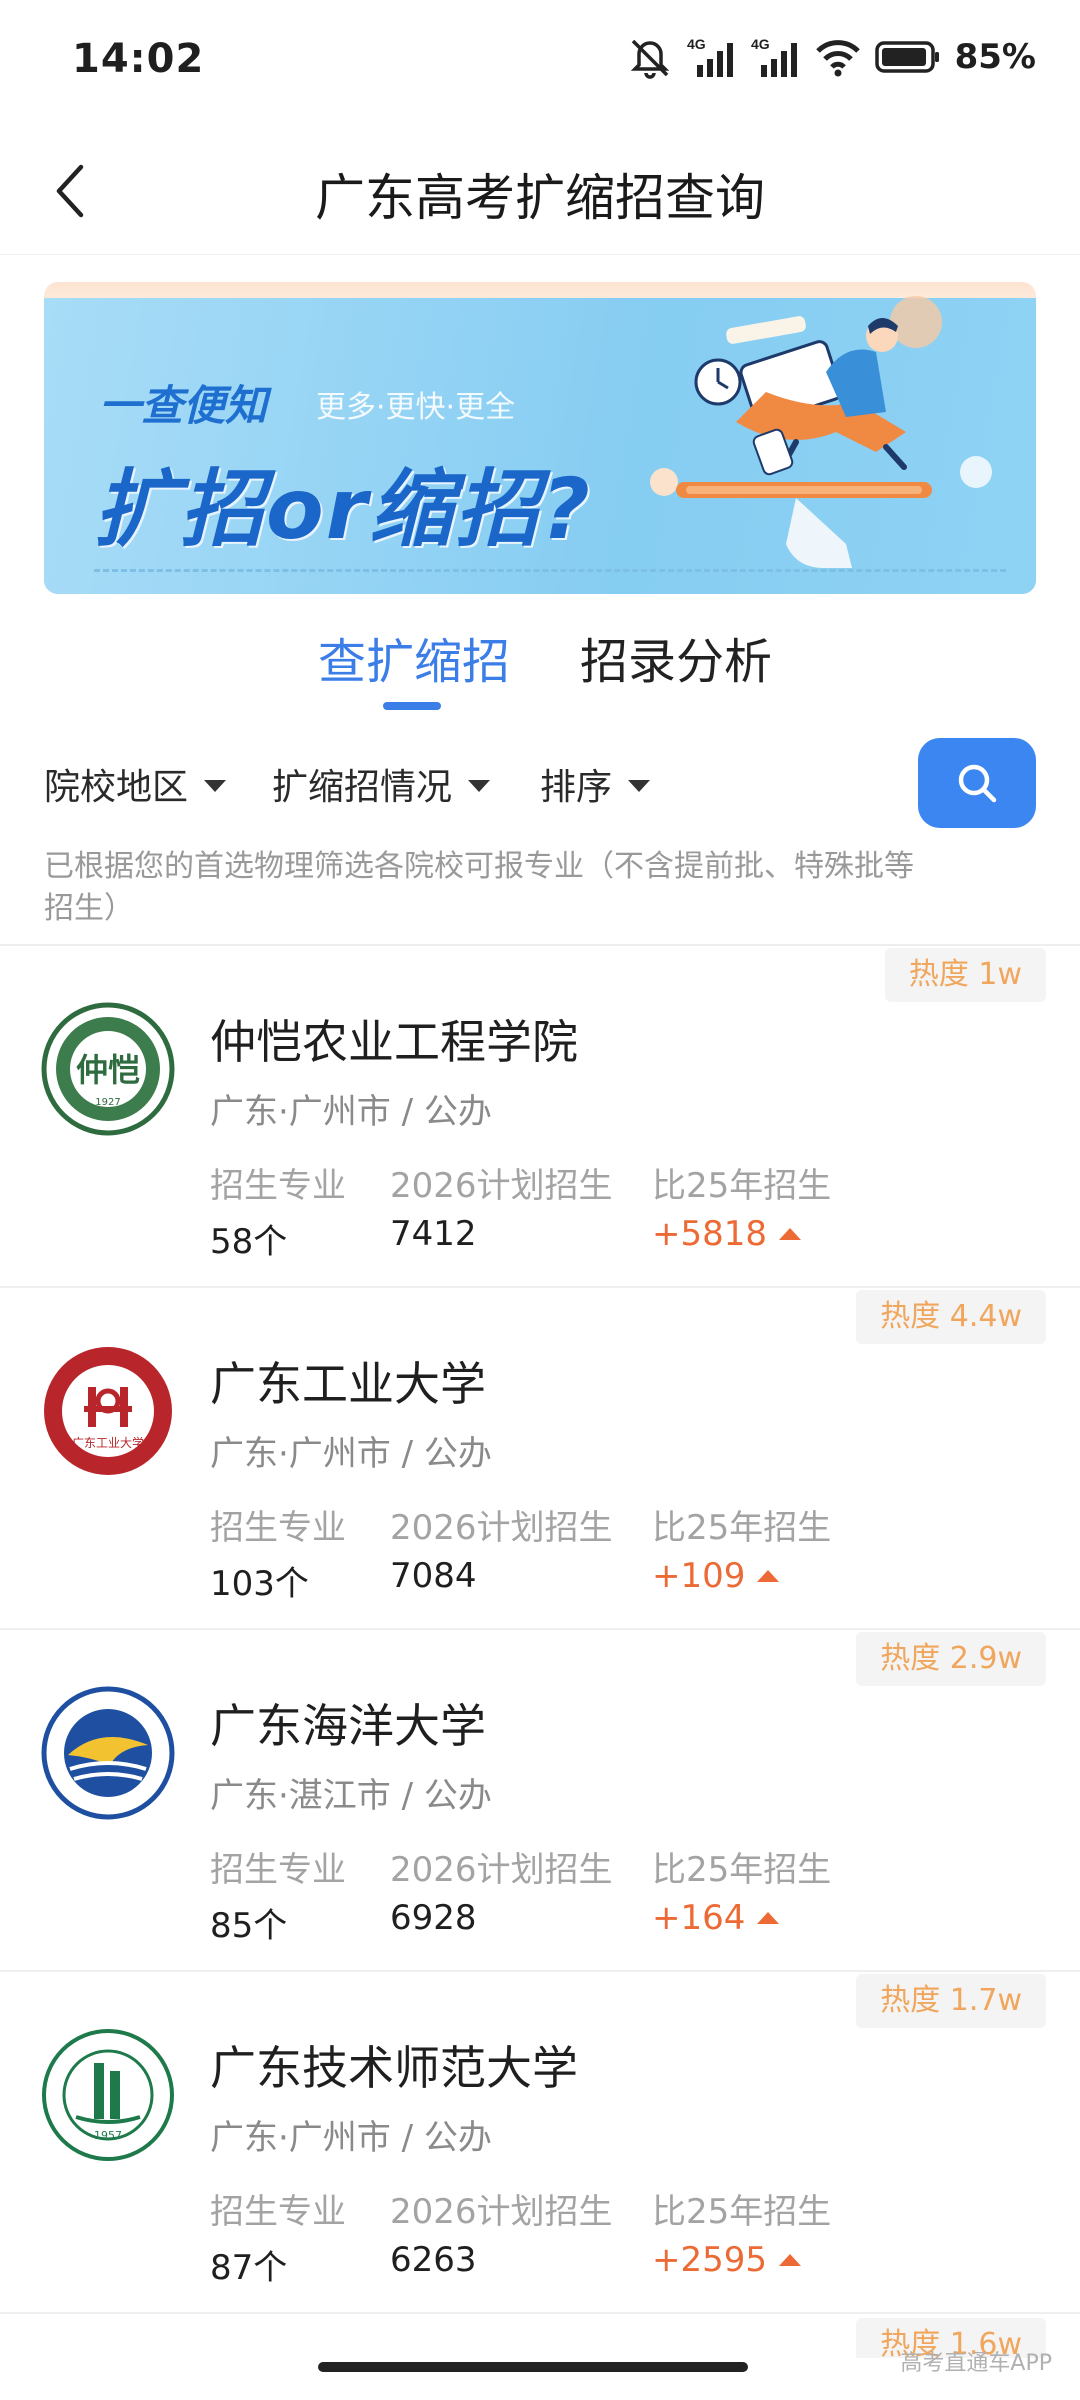  What do you see at coordinates (108, 2135) in the screenshot?
I see `svg-text: 1957` at bounding box center [108, 2135].